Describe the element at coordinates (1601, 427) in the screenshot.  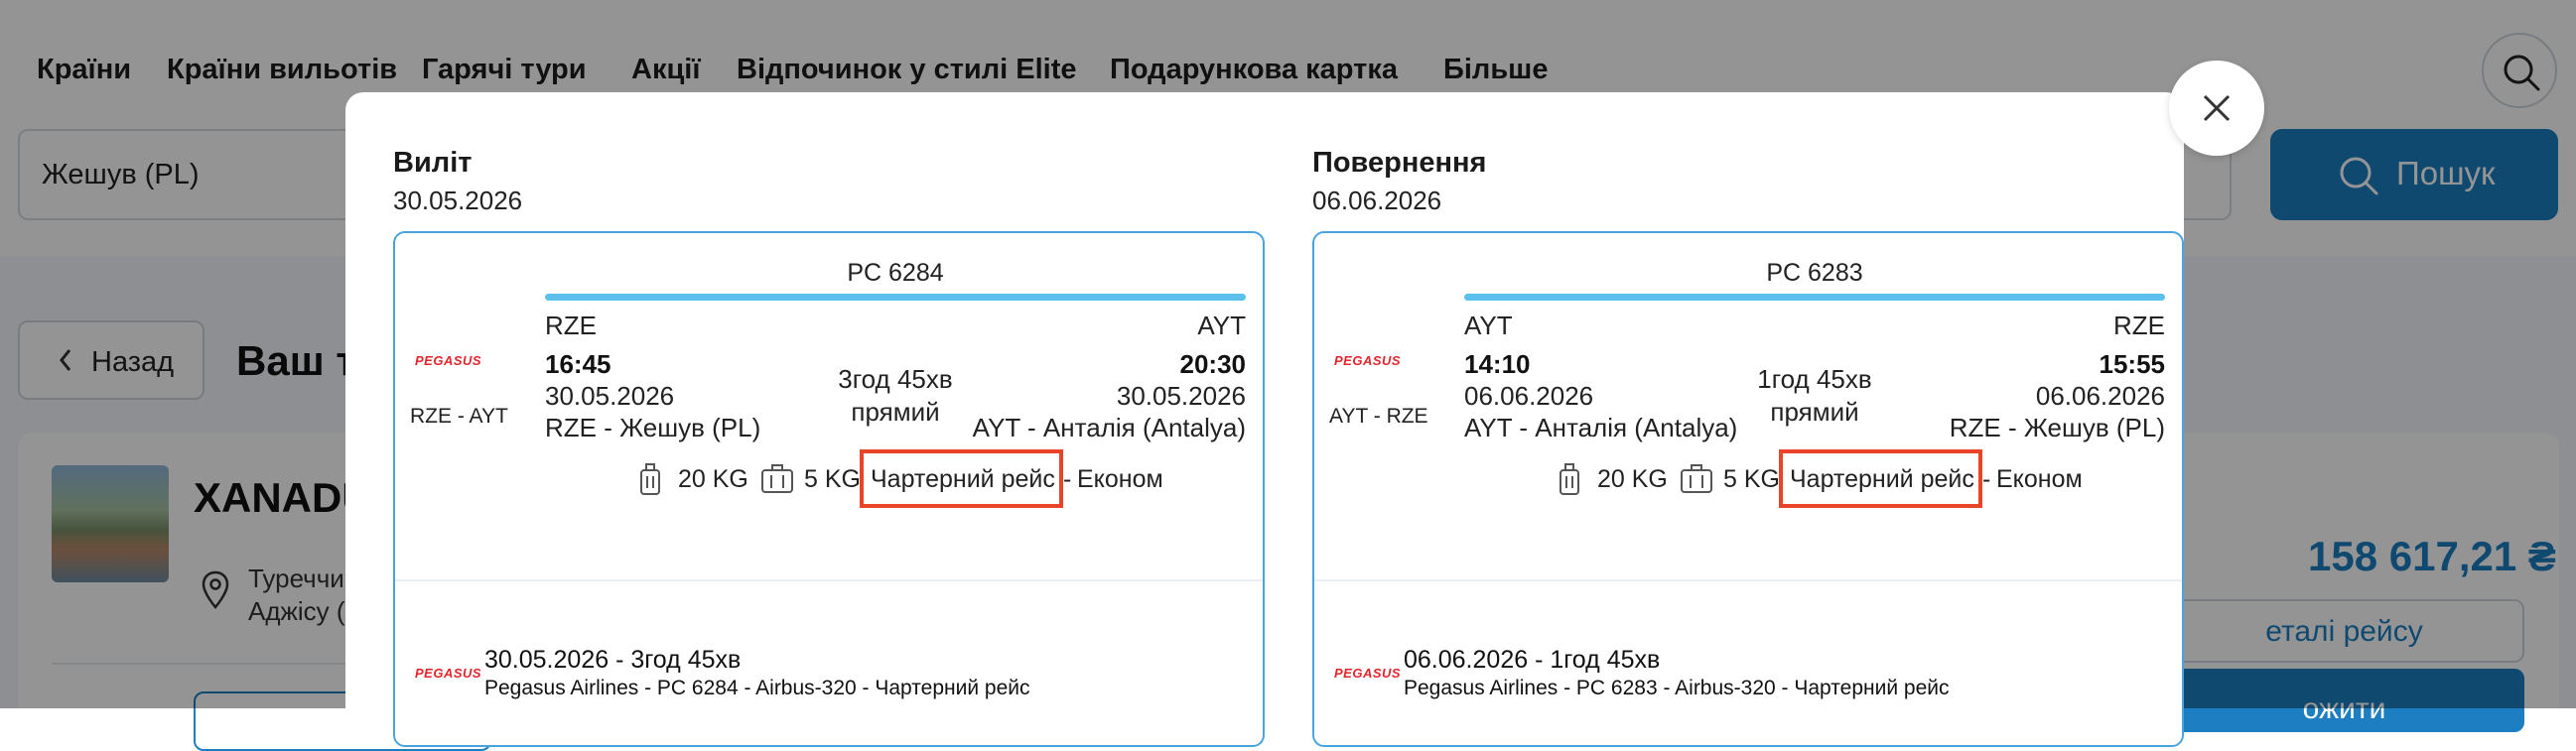
I see `origin-city: AYT - Анталія (Antalya)` at that location.